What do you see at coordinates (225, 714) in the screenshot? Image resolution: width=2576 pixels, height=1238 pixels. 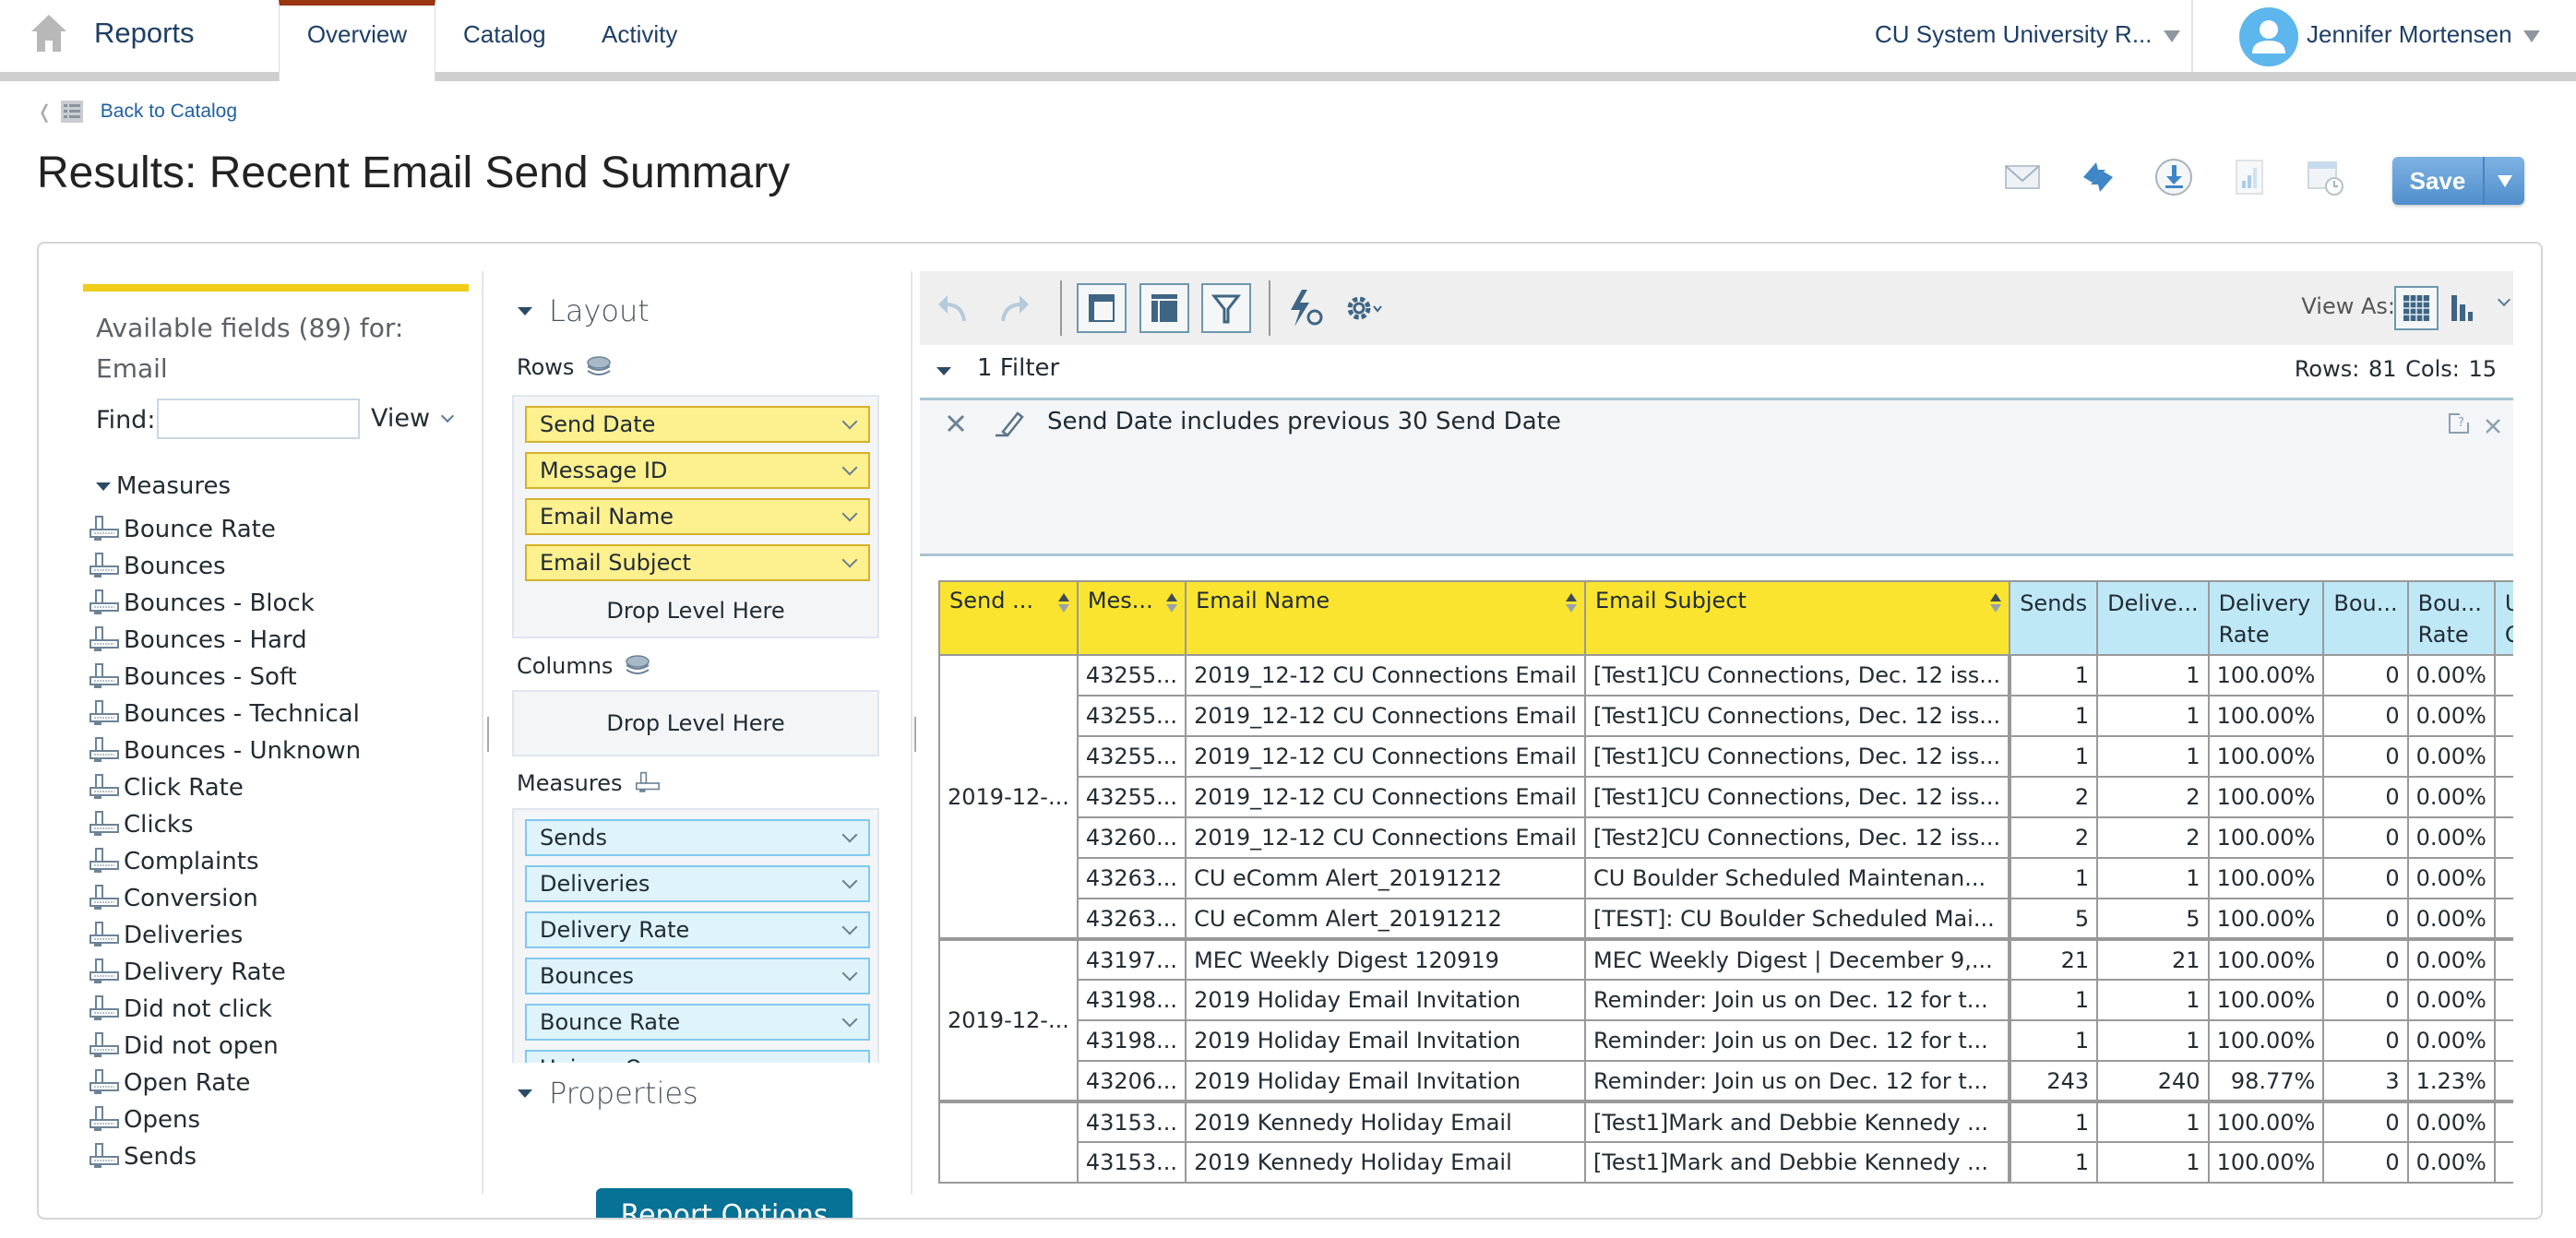 I see `field-item: Bounces - Technical` at bounding box center [225, 714].